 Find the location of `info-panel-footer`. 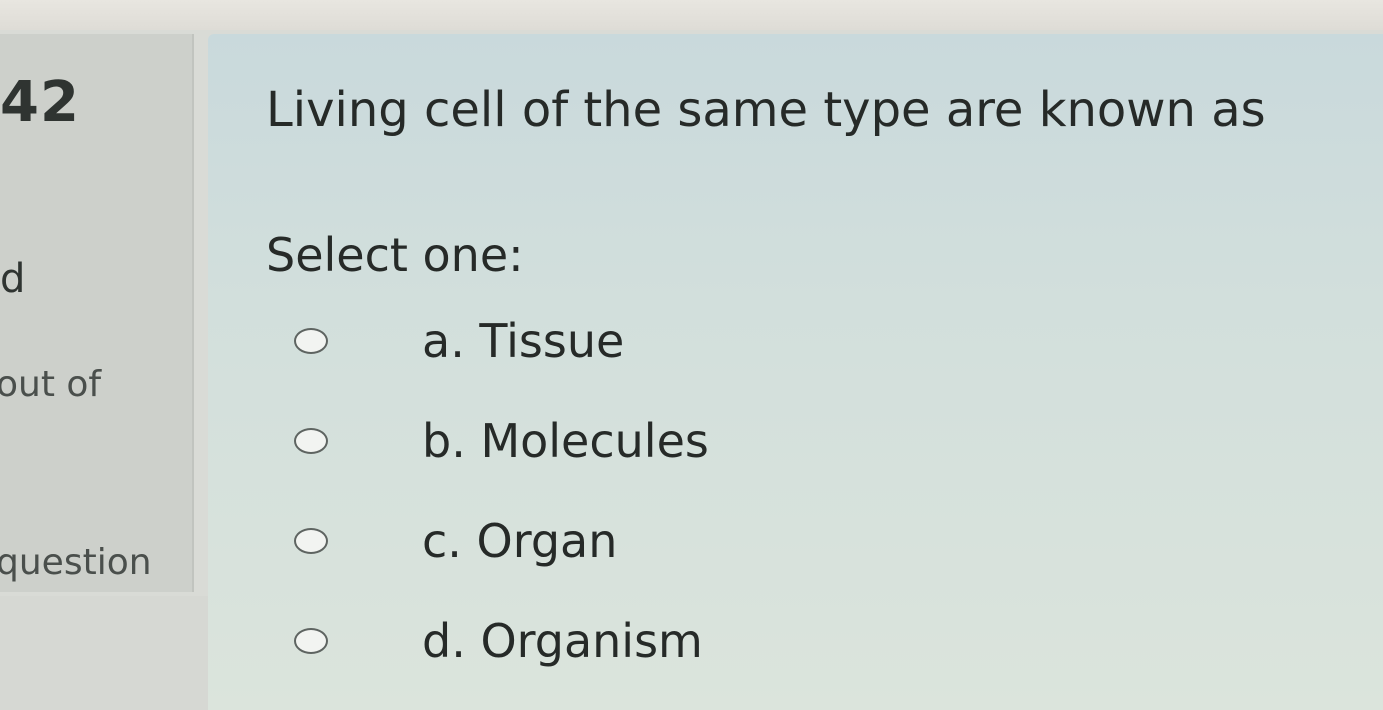

info-panel-footer is located at coordinates (105, 653).